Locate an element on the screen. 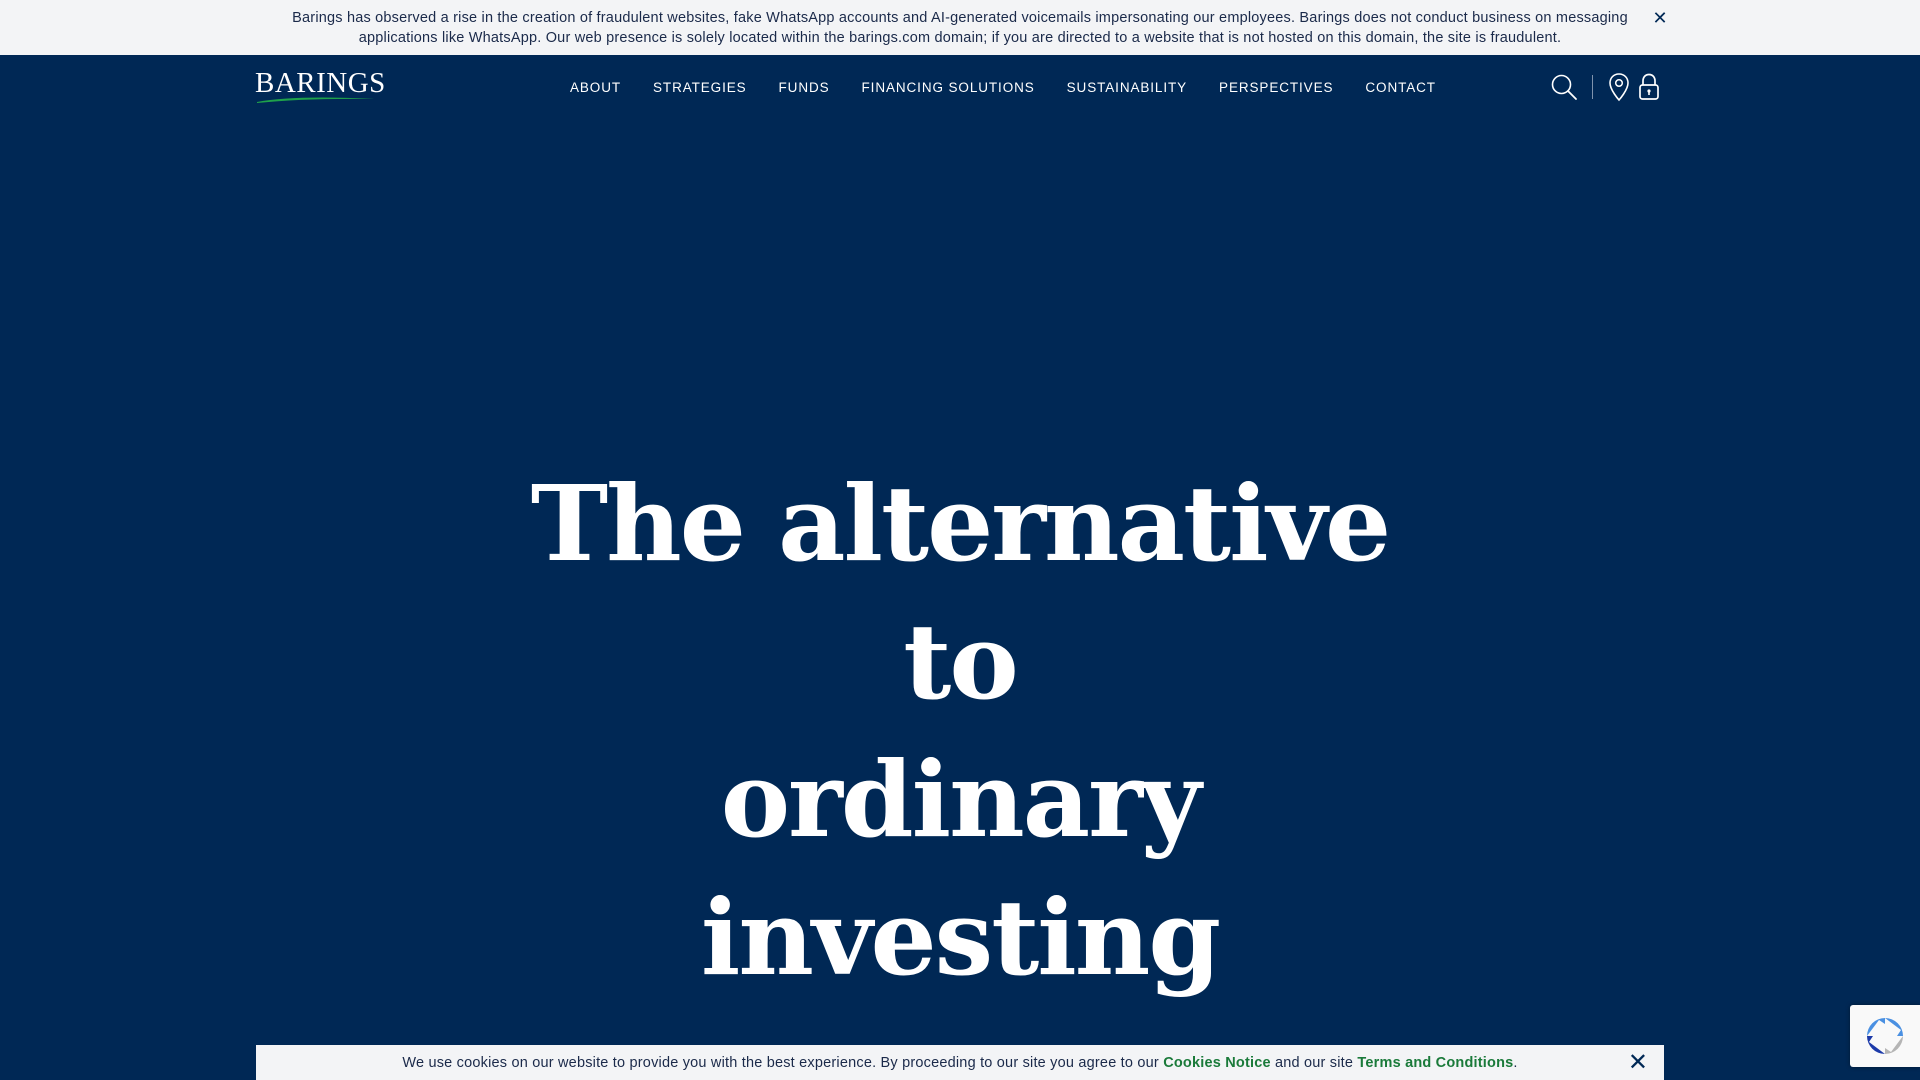  barings-logo: BARINGS is located at coordinates (320, 87).